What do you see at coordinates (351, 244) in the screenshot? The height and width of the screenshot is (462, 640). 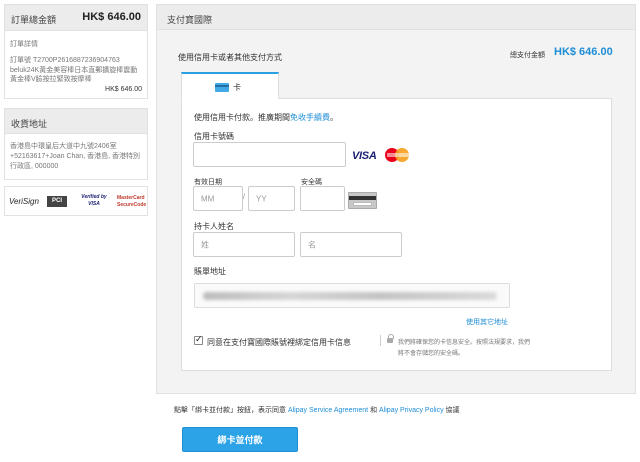 I see `last-name-input: 名` at bounding box center [351, 244].